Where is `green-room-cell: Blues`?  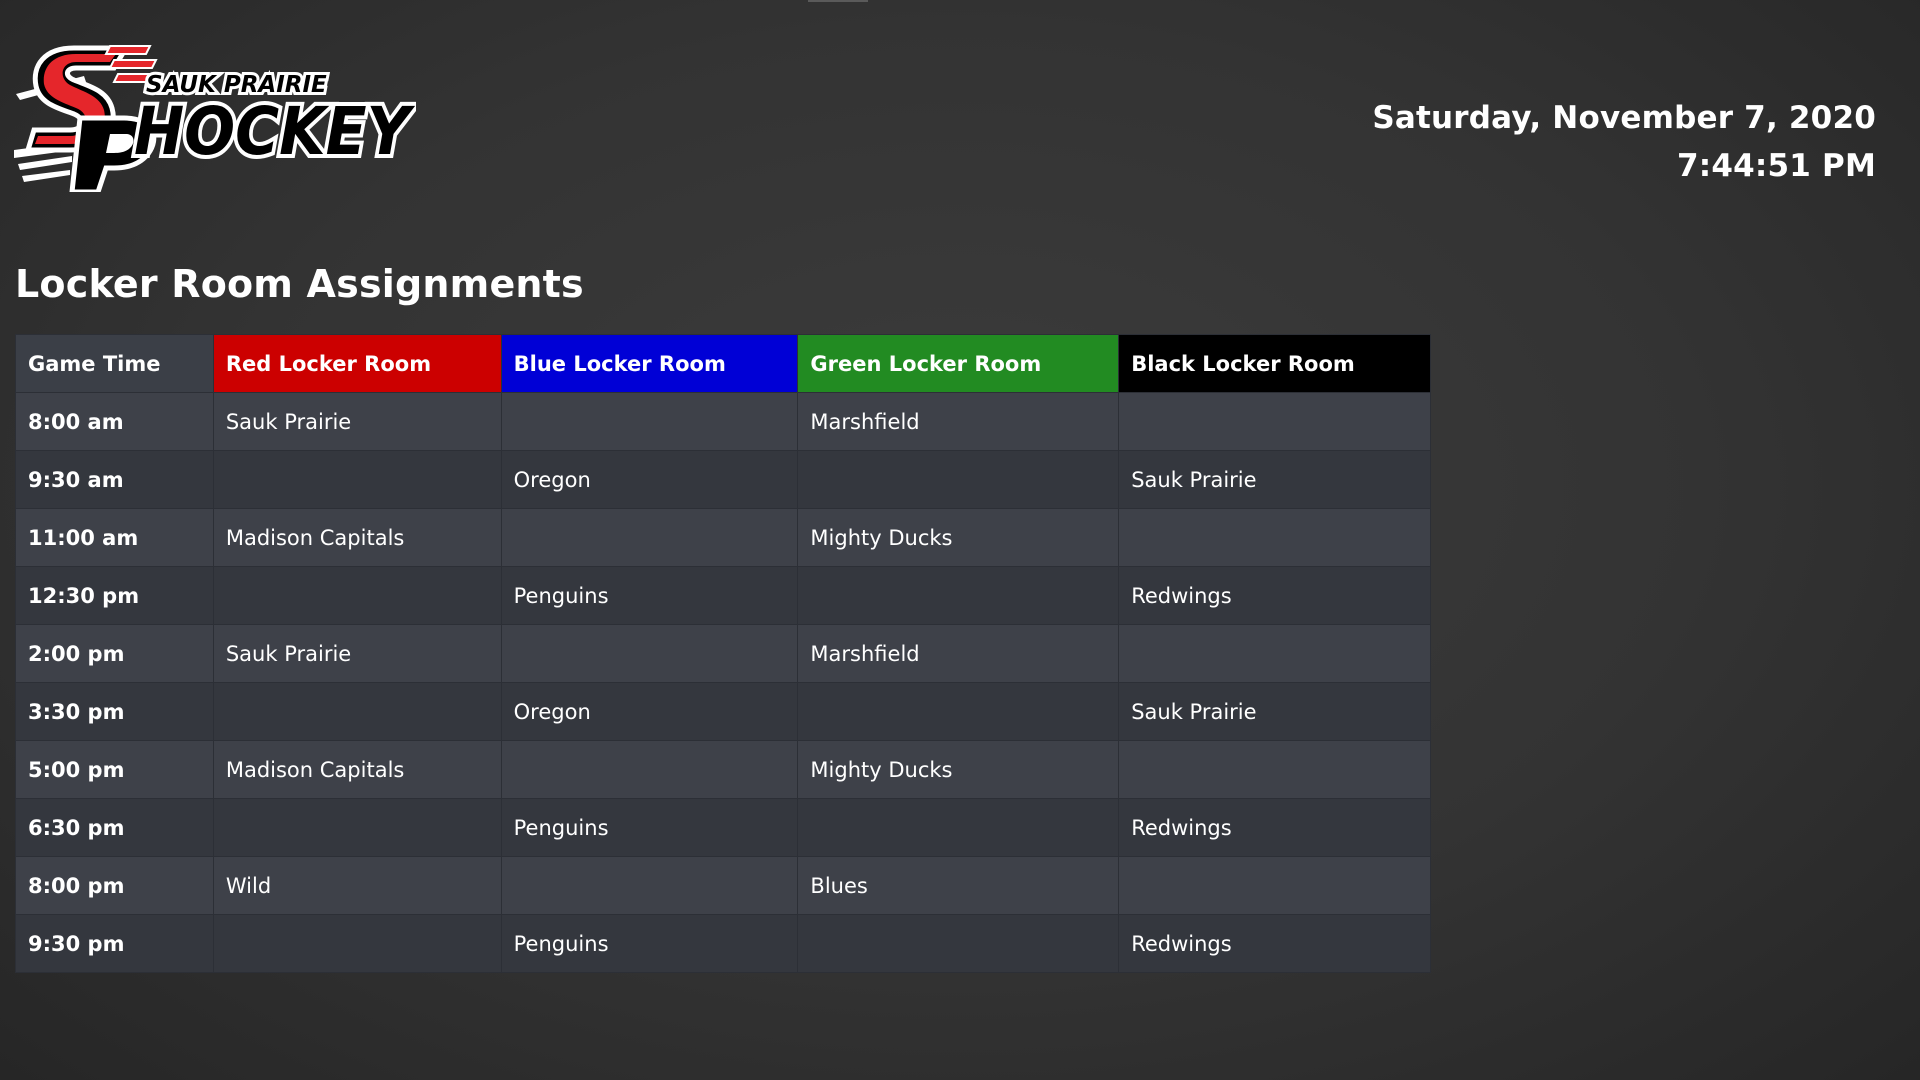
green-room-cell: Blues is located at coordinates (958, 885).